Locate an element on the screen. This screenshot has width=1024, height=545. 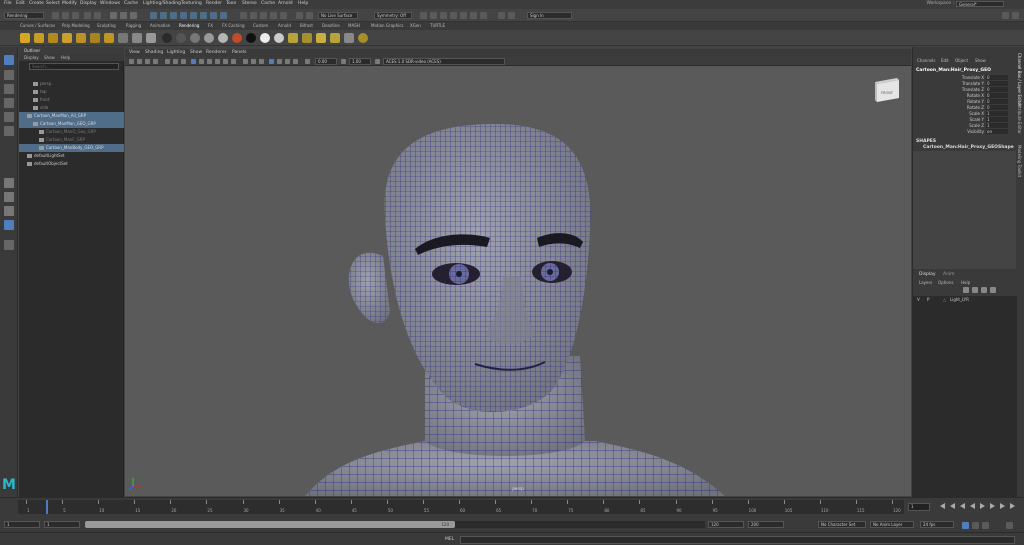
menu-modify: Modify is located at coordinates (69, 3).